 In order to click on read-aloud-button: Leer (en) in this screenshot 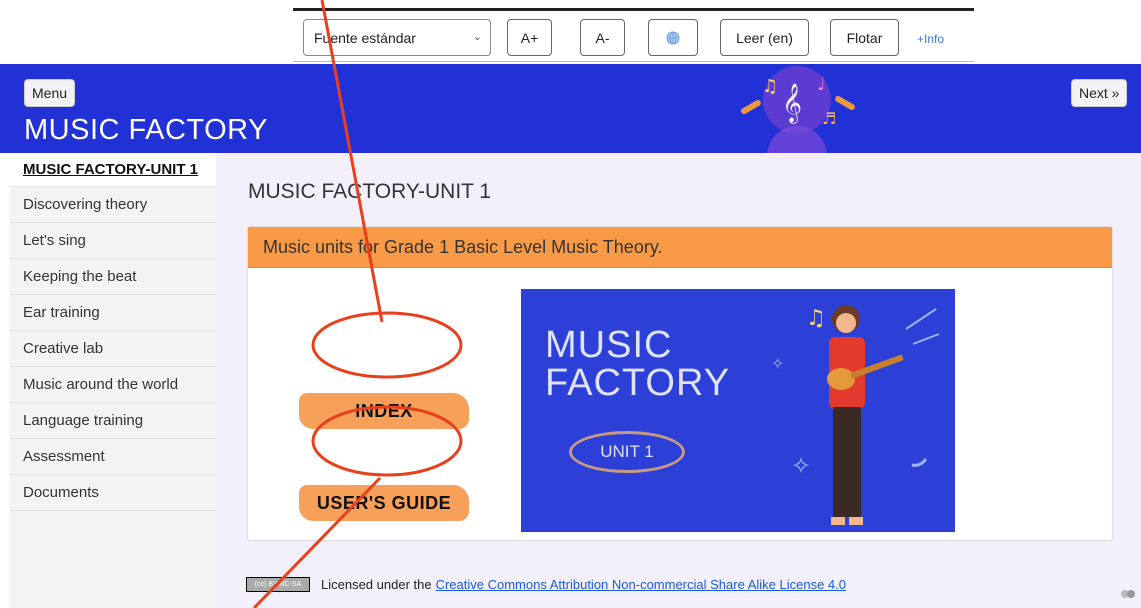, I will do `click(764, 37)`.